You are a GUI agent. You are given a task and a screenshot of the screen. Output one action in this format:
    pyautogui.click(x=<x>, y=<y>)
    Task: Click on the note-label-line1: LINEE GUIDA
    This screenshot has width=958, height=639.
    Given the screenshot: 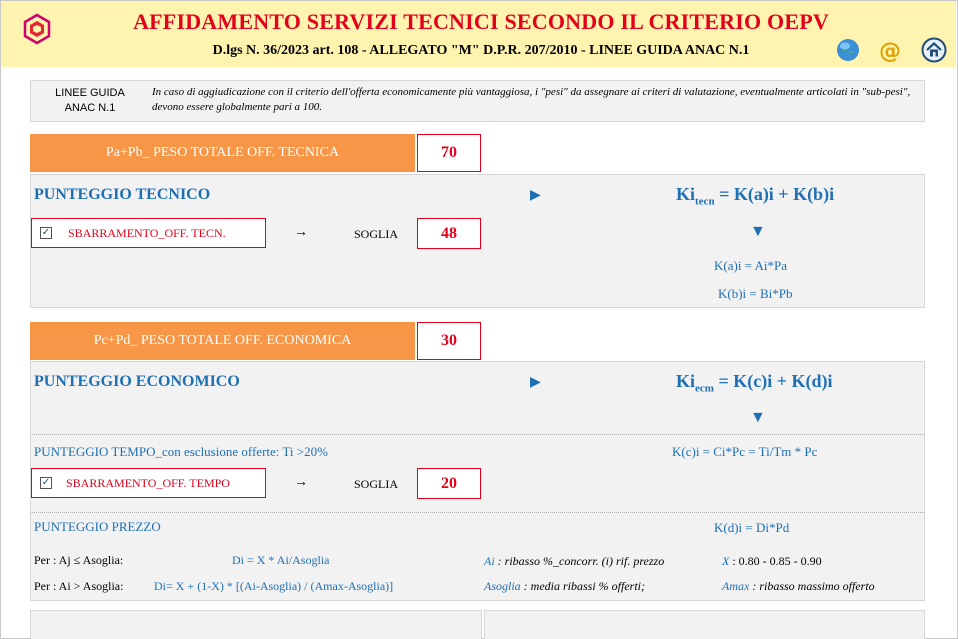 What is the action you would take?
    pyautogui.click(x=90, y=93)
    